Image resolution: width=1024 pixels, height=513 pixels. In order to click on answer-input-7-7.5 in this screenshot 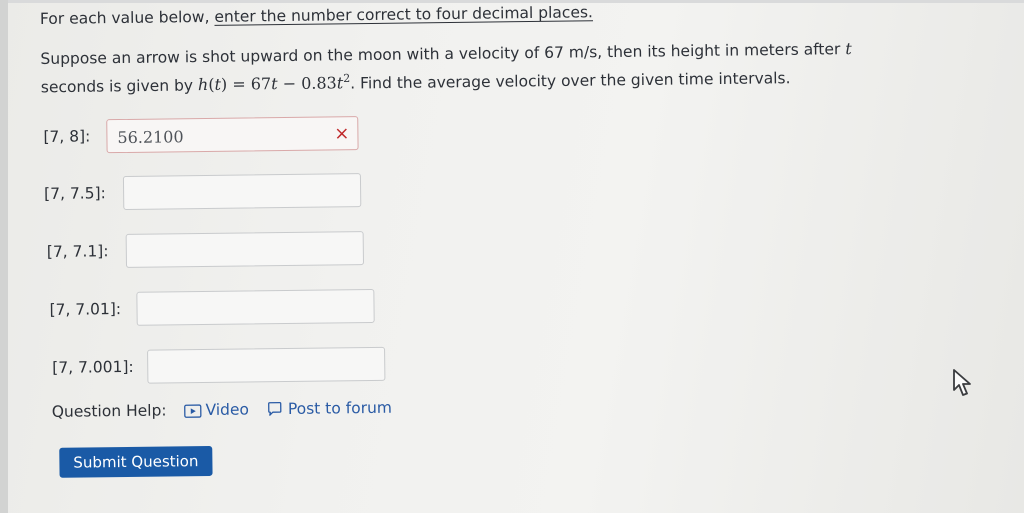, I will do `click(242, 191)`.